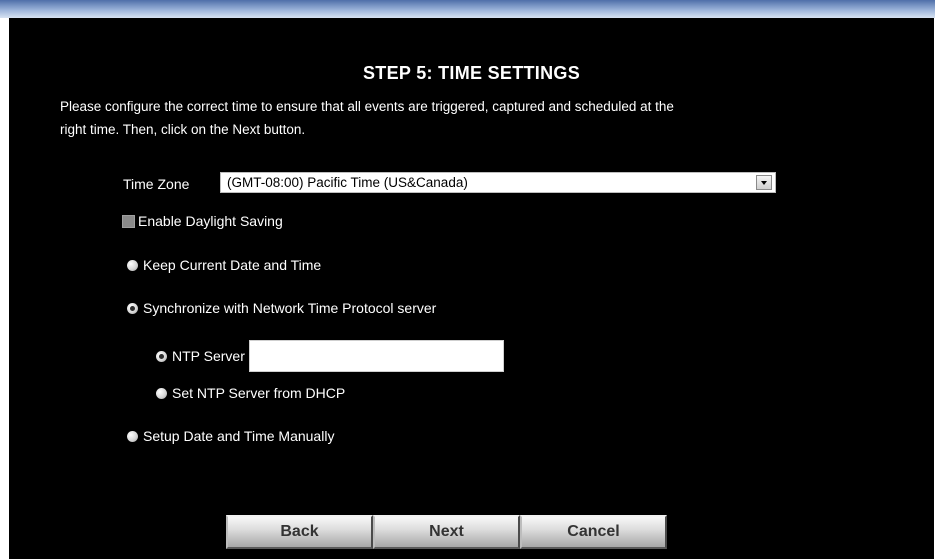 The image size is (935, 559). I want to click on manual-time-option: Setup Date and Time Manually, so click(230, 436).